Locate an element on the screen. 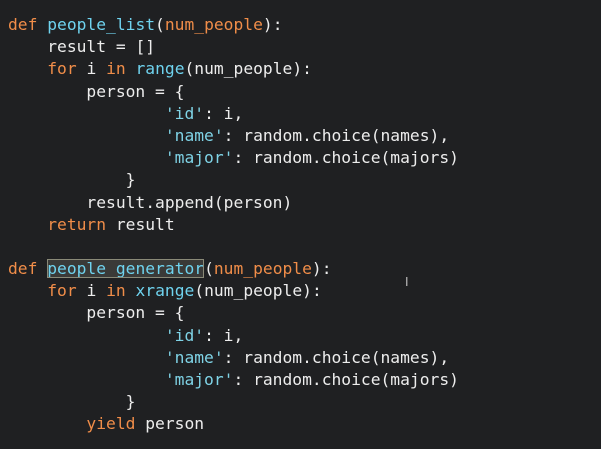  code-token: xrange is located at coordinates (165, 291).